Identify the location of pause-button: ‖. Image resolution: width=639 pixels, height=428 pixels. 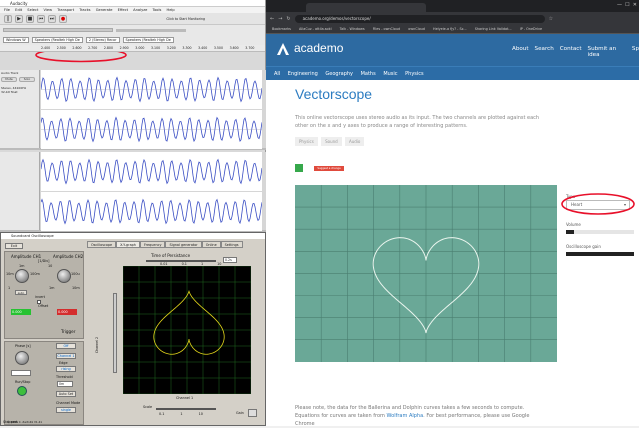
(8, 18).